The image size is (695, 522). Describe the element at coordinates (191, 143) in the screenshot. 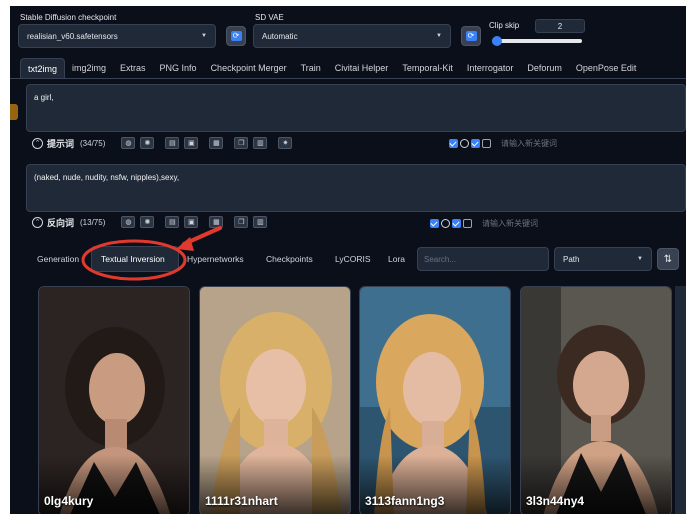

I see `bookmark-icon: ▣` at that location.